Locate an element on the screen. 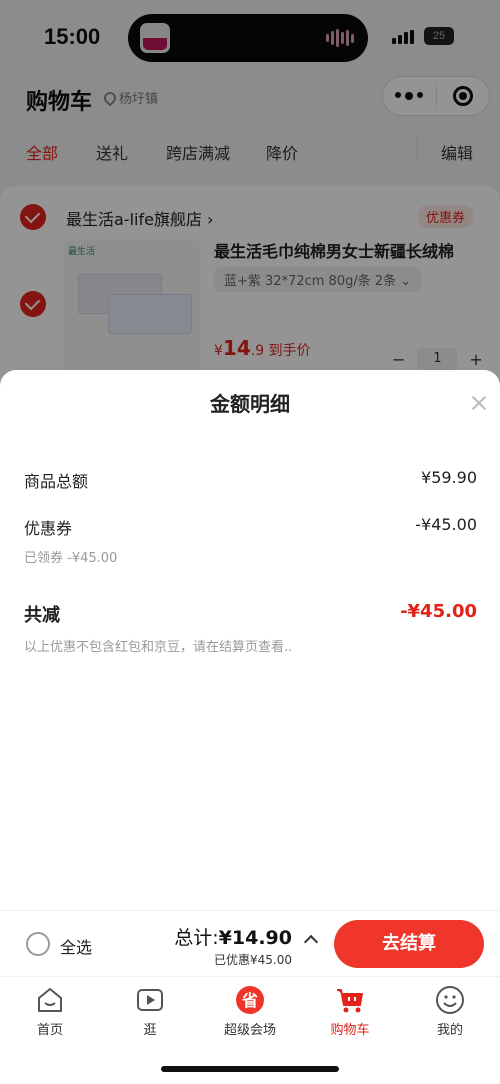  profile-icon is located at coordinates (450, 1000).